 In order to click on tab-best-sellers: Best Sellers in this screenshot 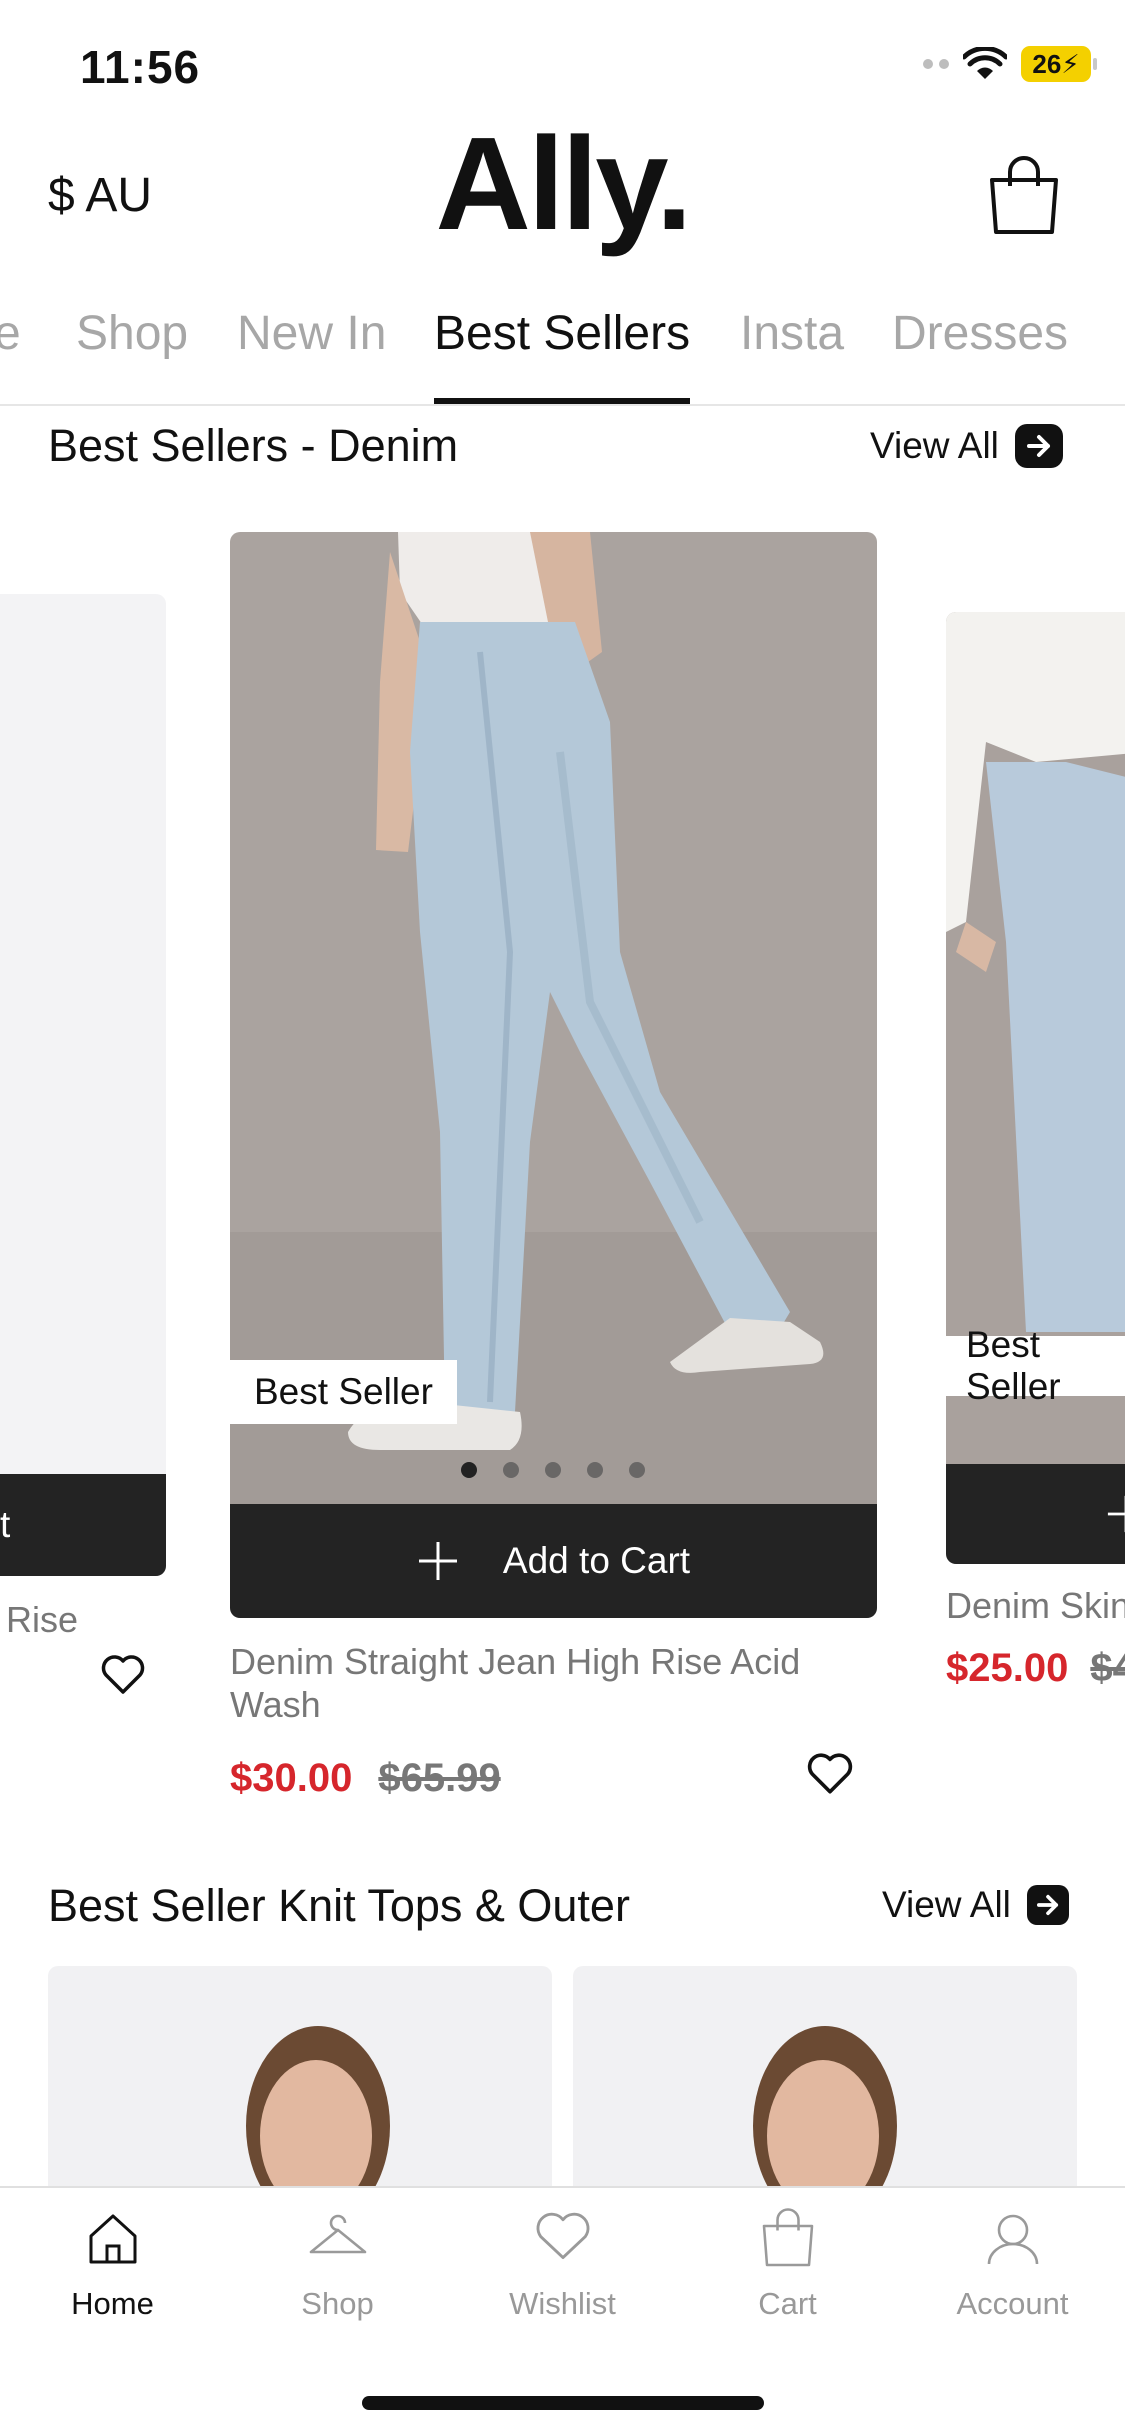, I will do `click(562, 333)`.